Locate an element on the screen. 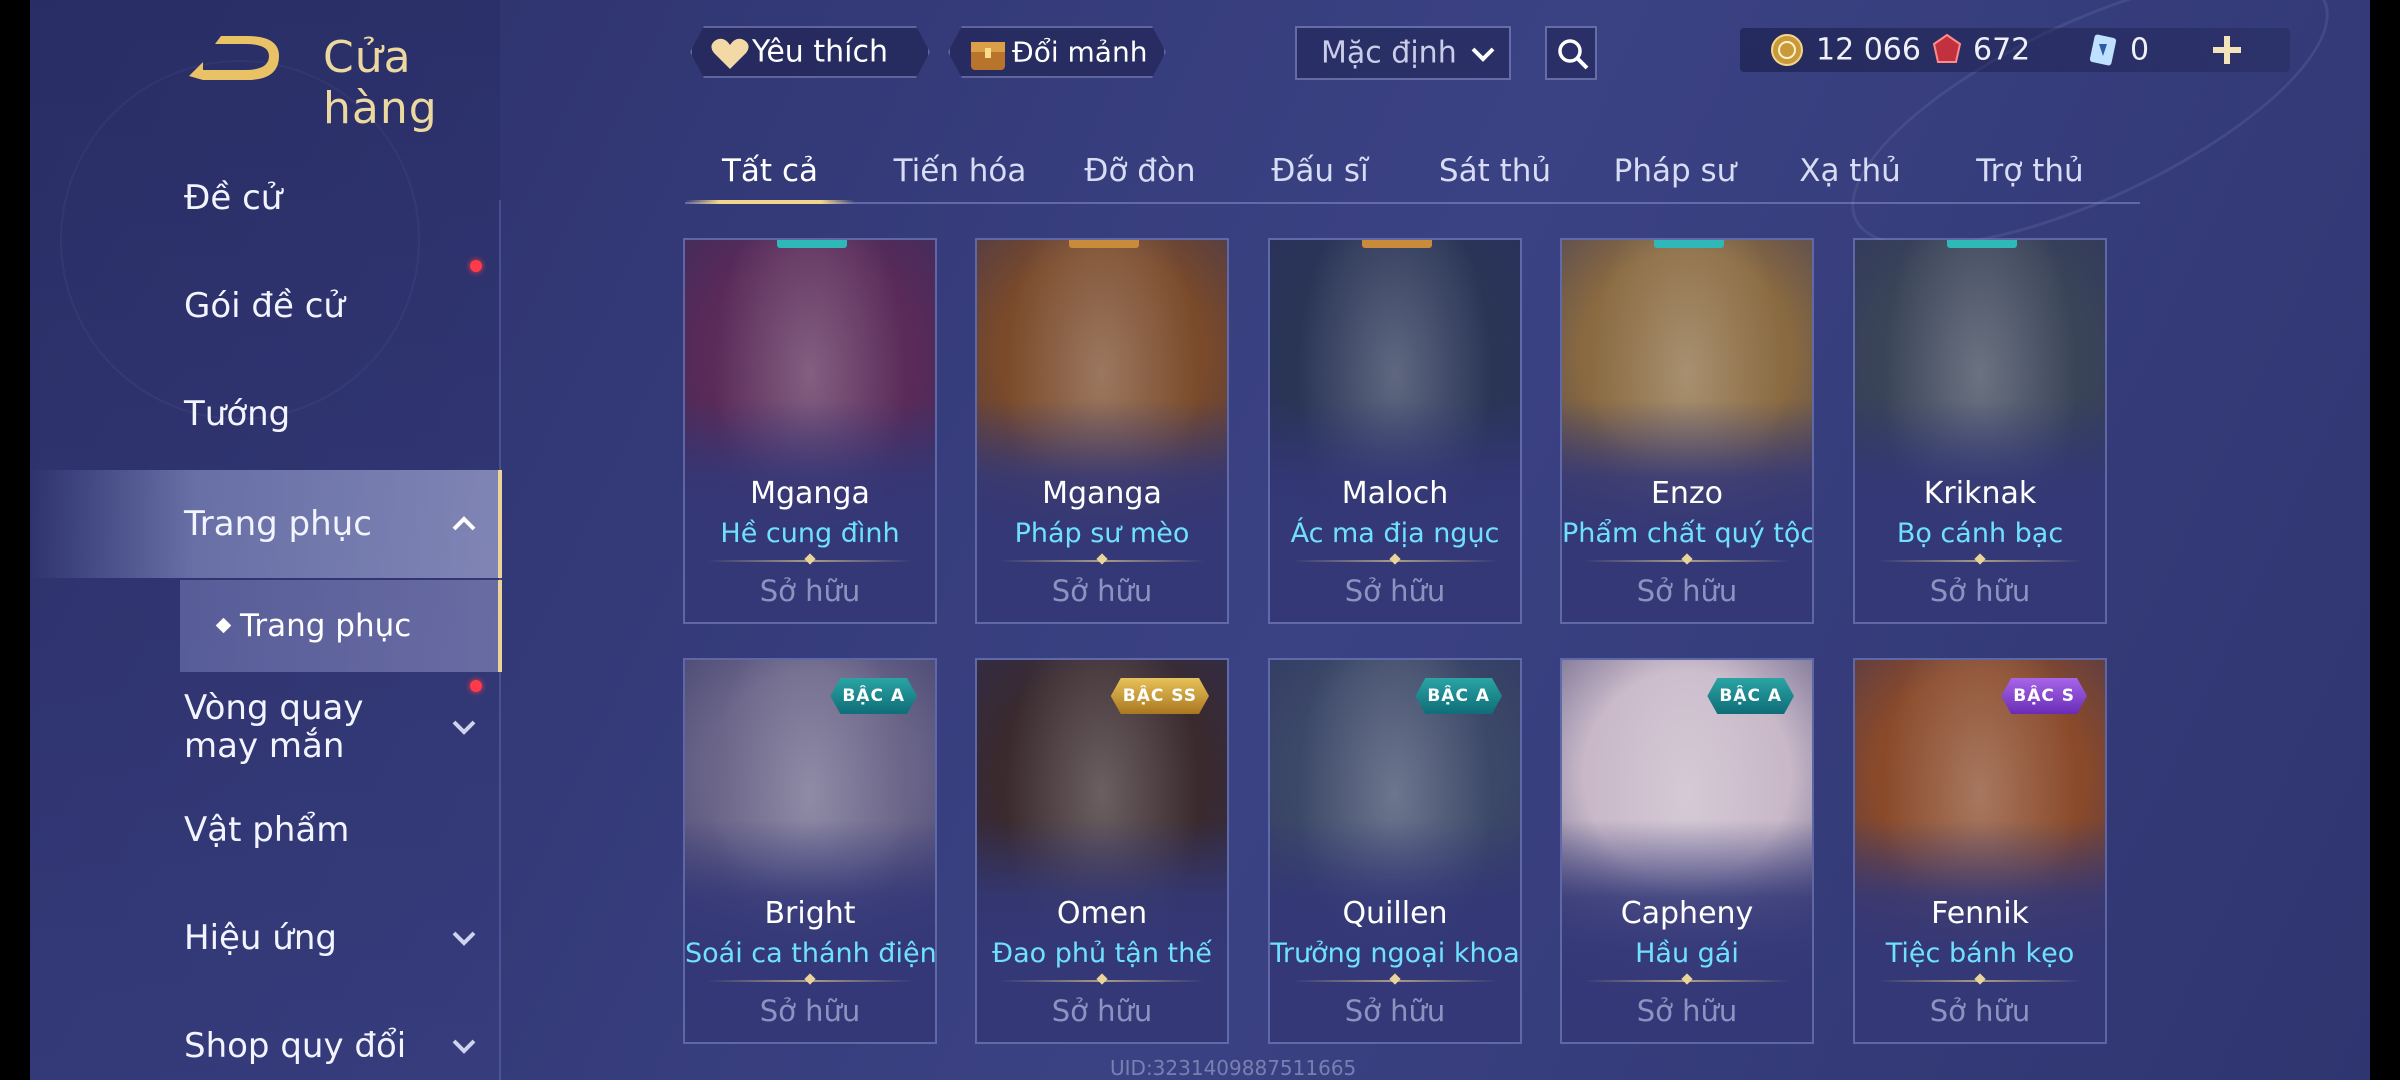 This screenshot has height=1080, width=2400. skin-card: Kriknak Bọ cánh bạc Sở hữu is located at coordinates (1980, 431).